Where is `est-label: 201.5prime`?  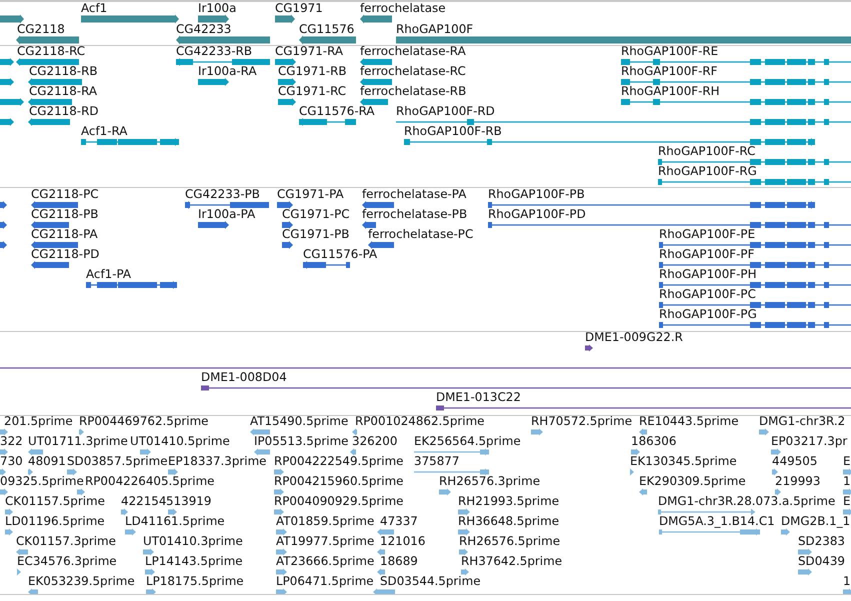 est-label: 201.5prime is located at coordinates (38, 422).